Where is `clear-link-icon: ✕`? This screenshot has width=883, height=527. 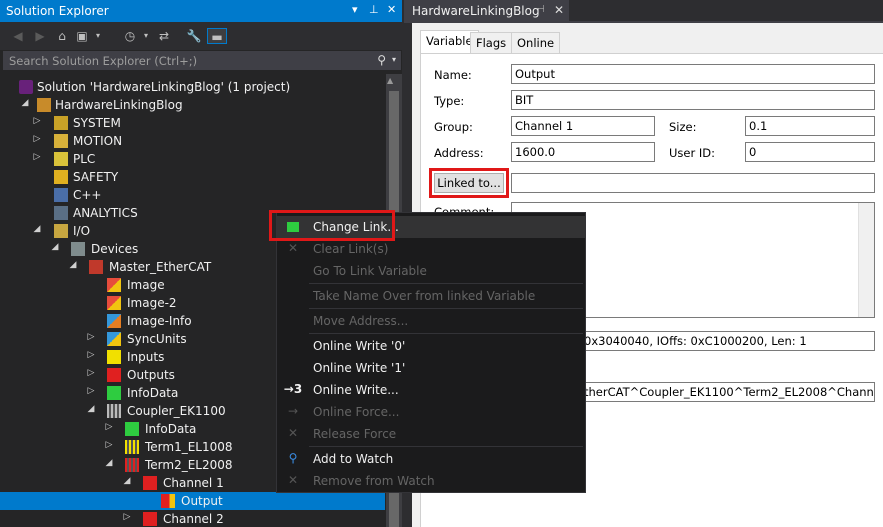
clear-link-icon: ✕ is located at coordinates (293, 248).